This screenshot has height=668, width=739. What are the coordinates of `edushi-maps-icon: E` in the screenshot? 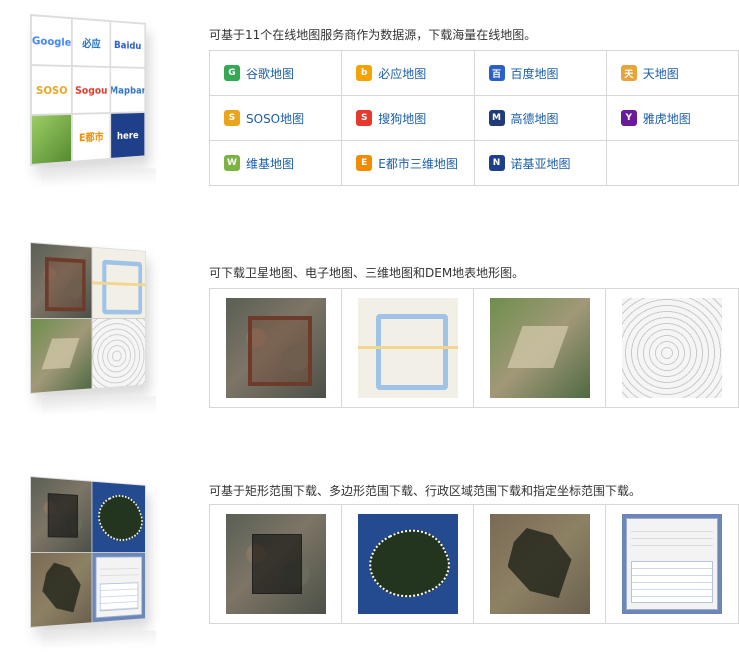 It's located at (364, 163).